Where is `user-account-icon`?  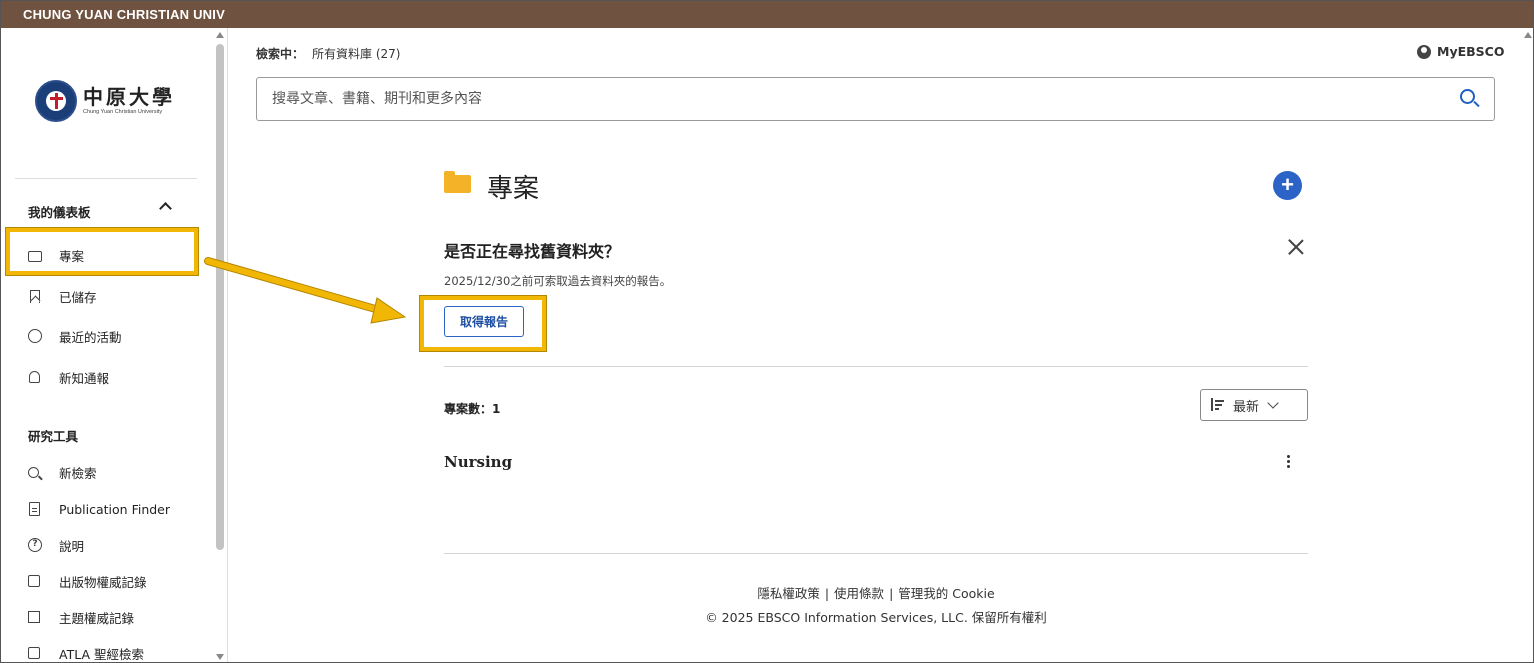
user-account-icon is located at coordinates (1424, 51).